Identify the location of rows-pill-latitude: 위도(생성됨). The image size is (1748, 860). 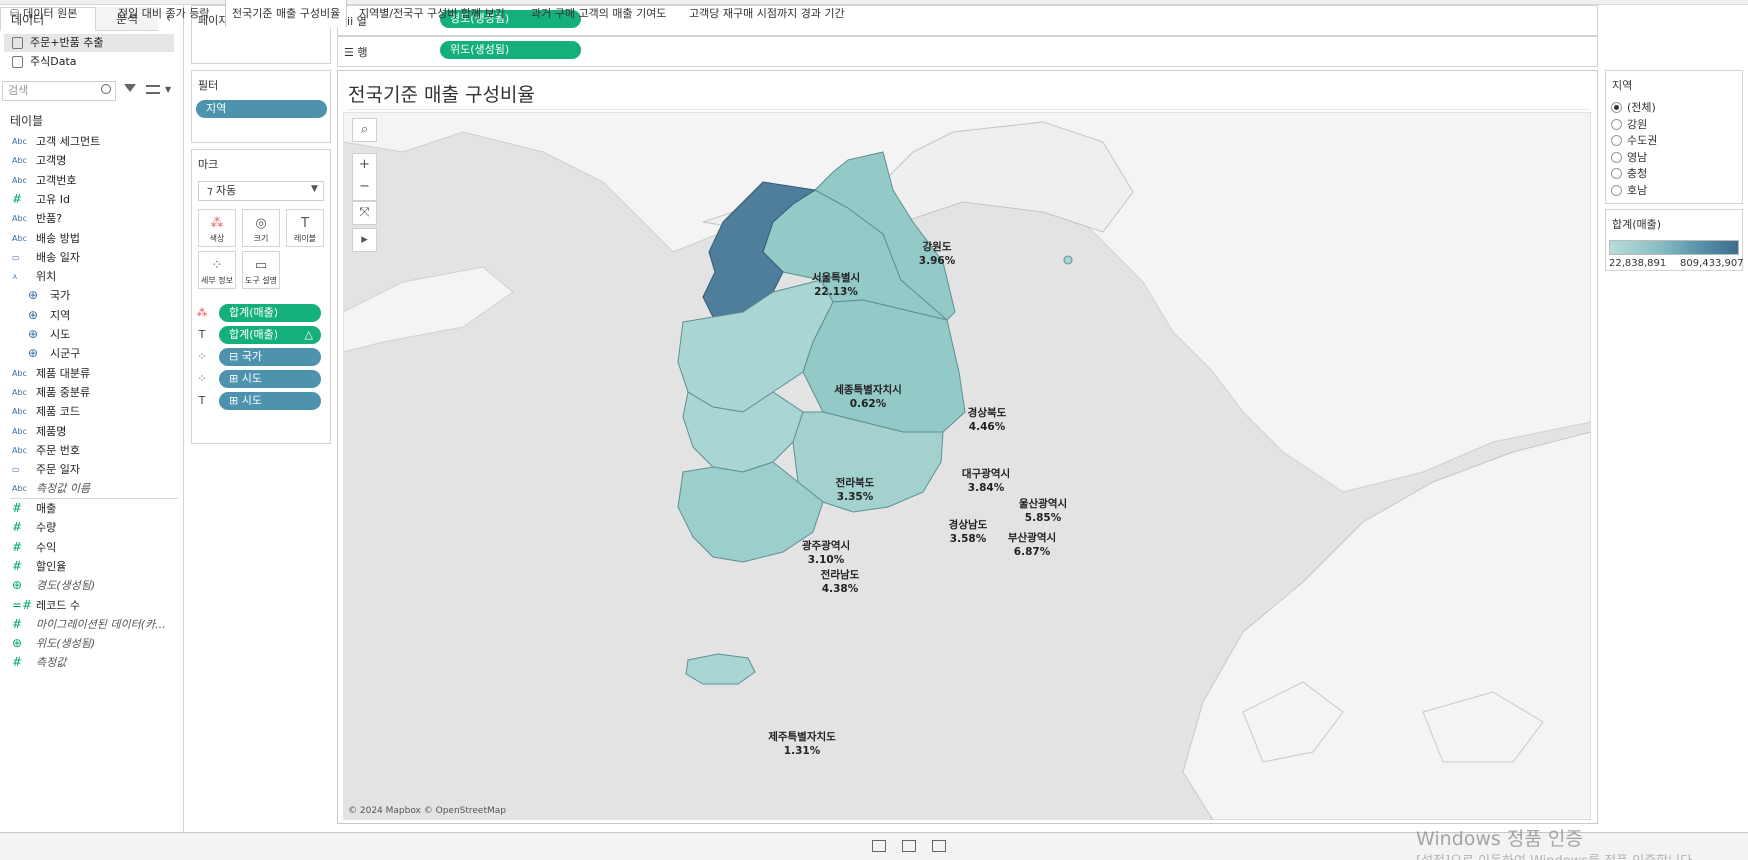
(510, 50).